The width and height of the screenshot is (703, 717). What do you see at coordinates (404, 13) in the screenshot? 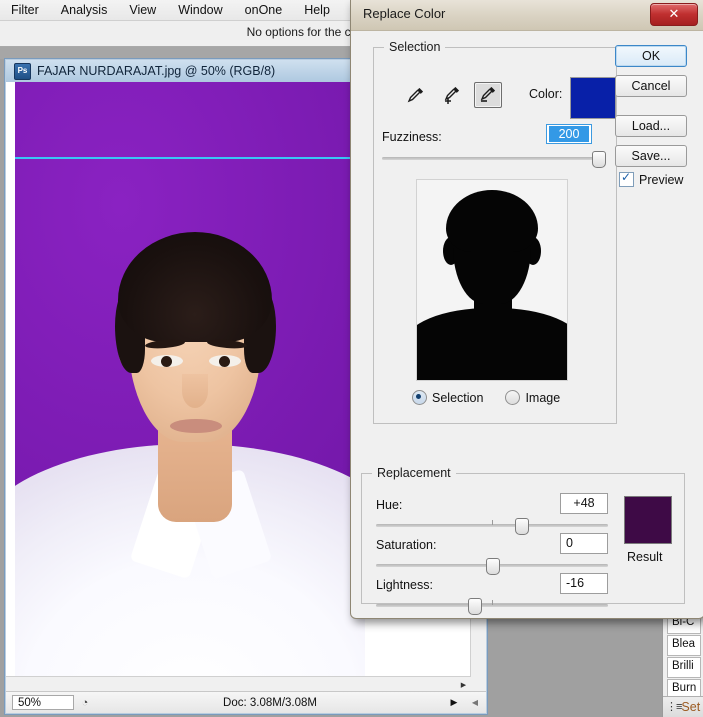
I see `dialog-title-text: Replace Color` at bounding box center [404, 13].